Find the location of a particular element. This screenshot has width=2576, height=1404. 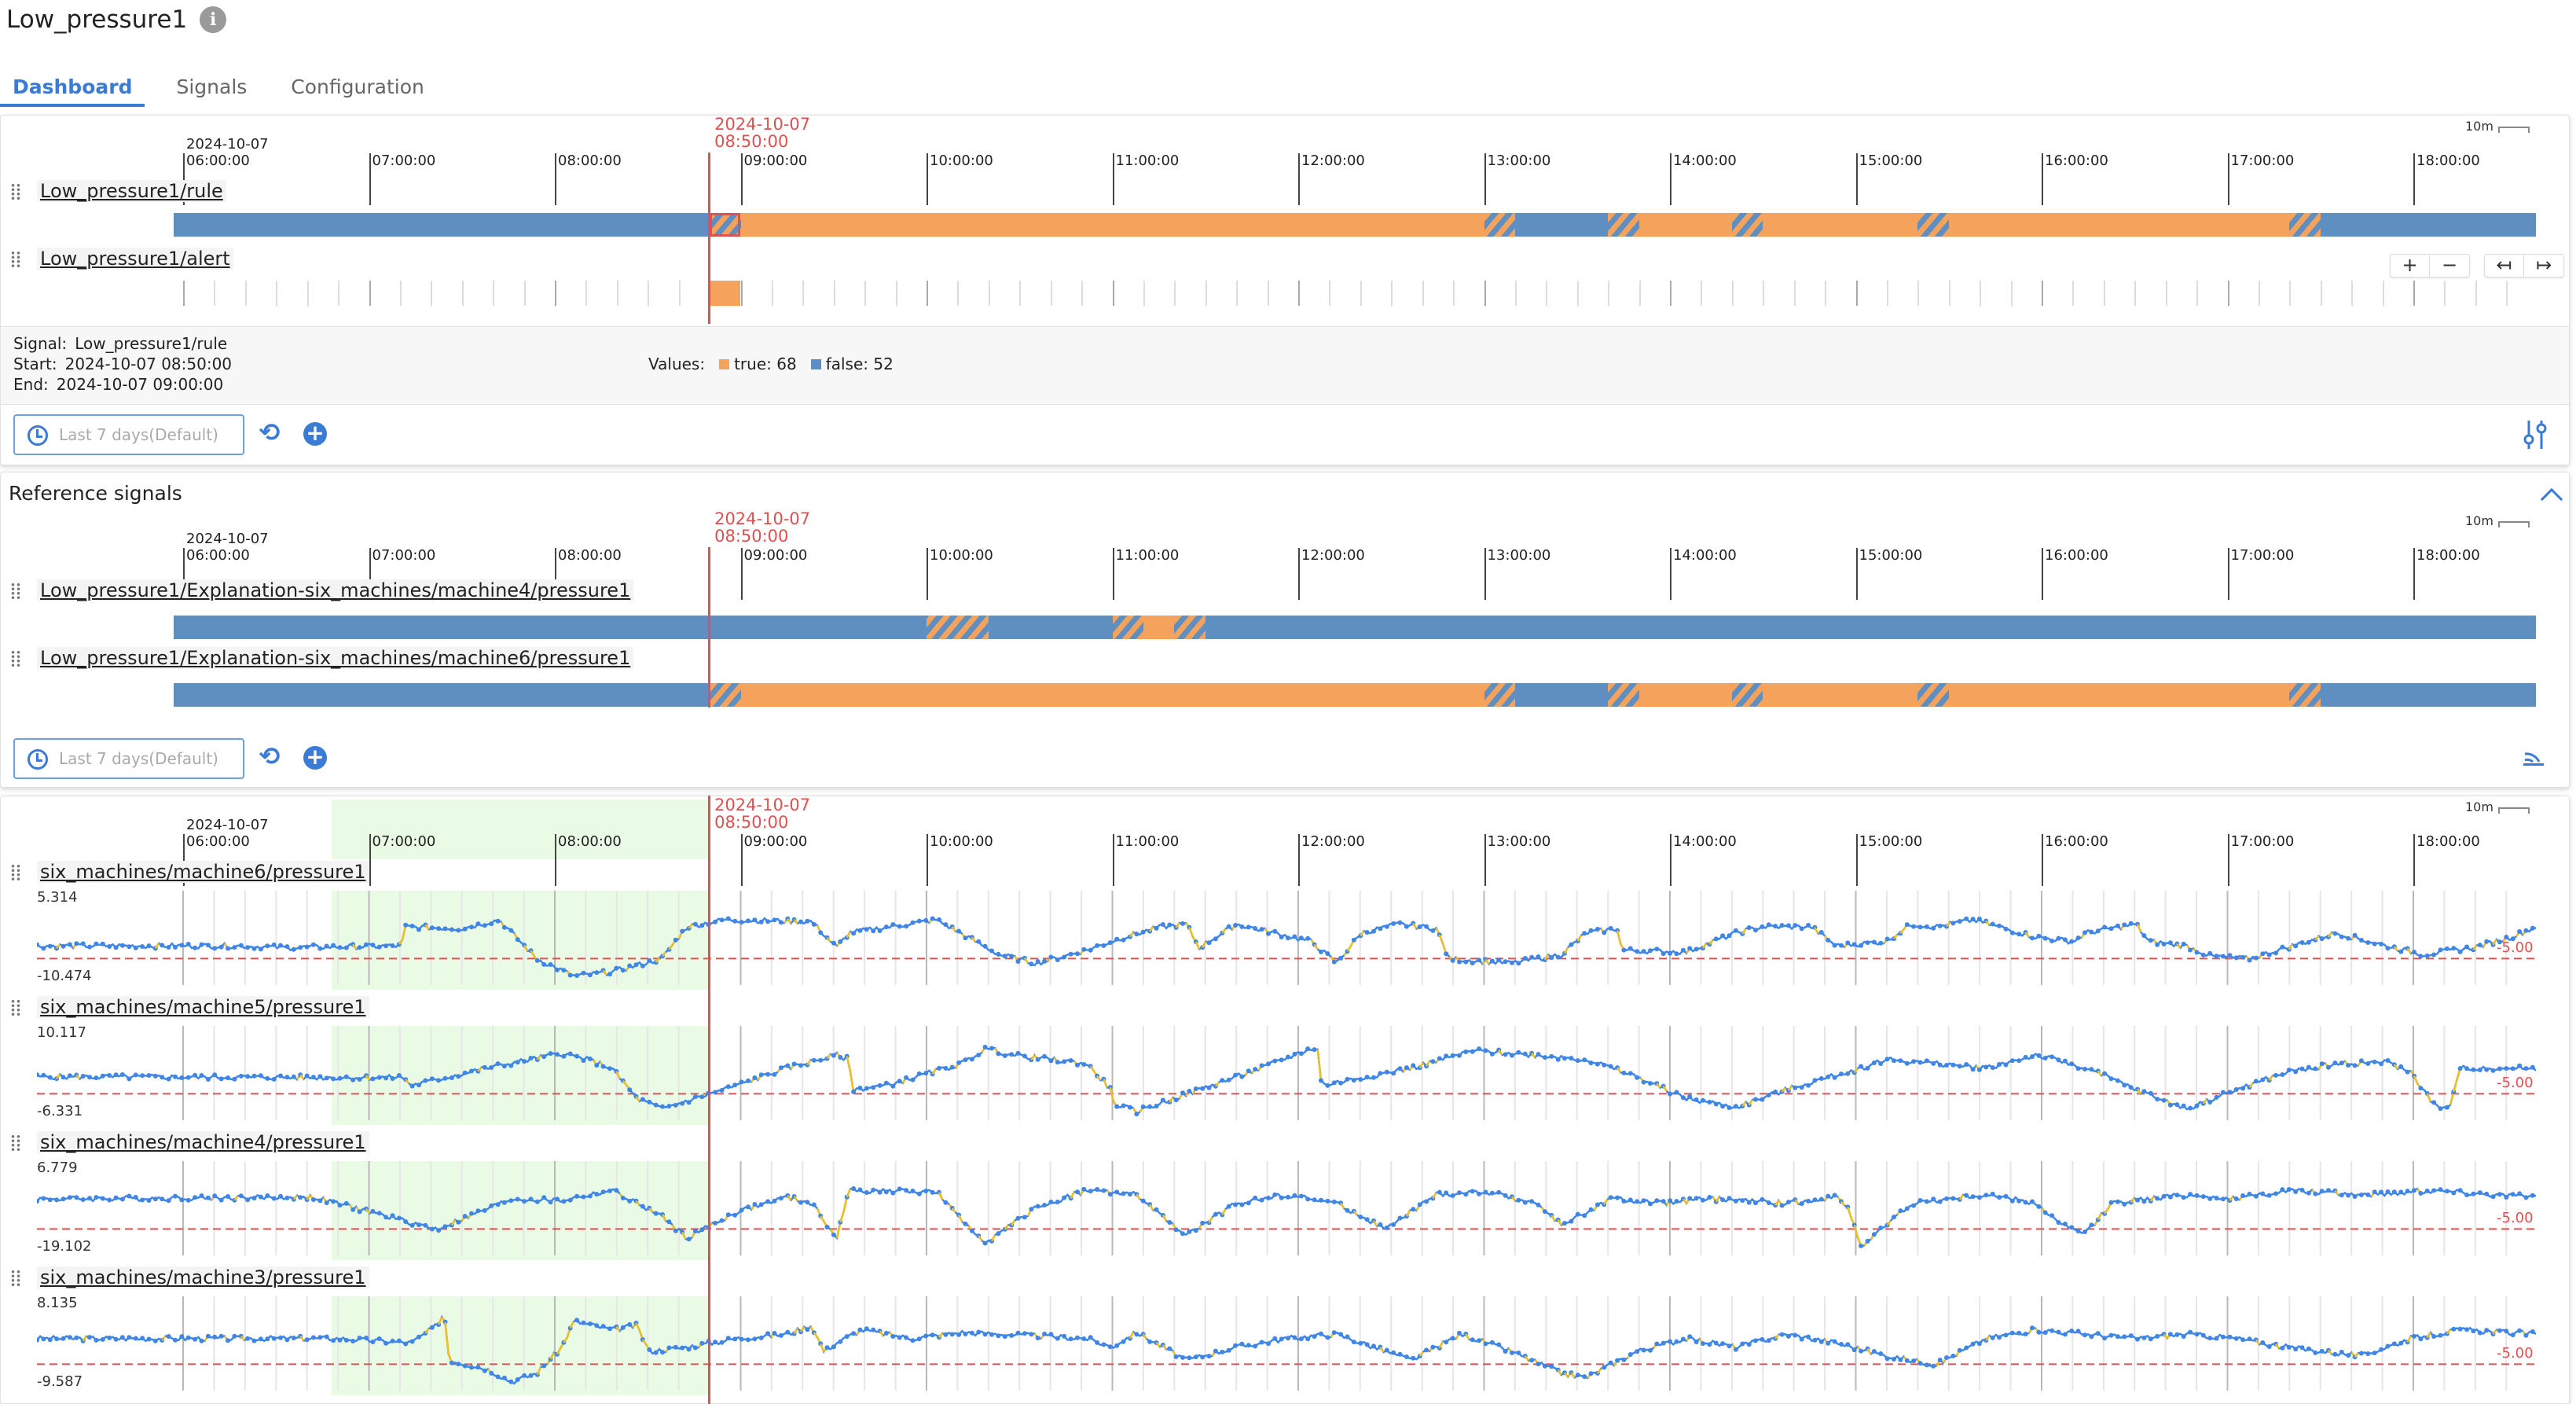

zoom-out-button: − is located at coordinates (2449, 266).